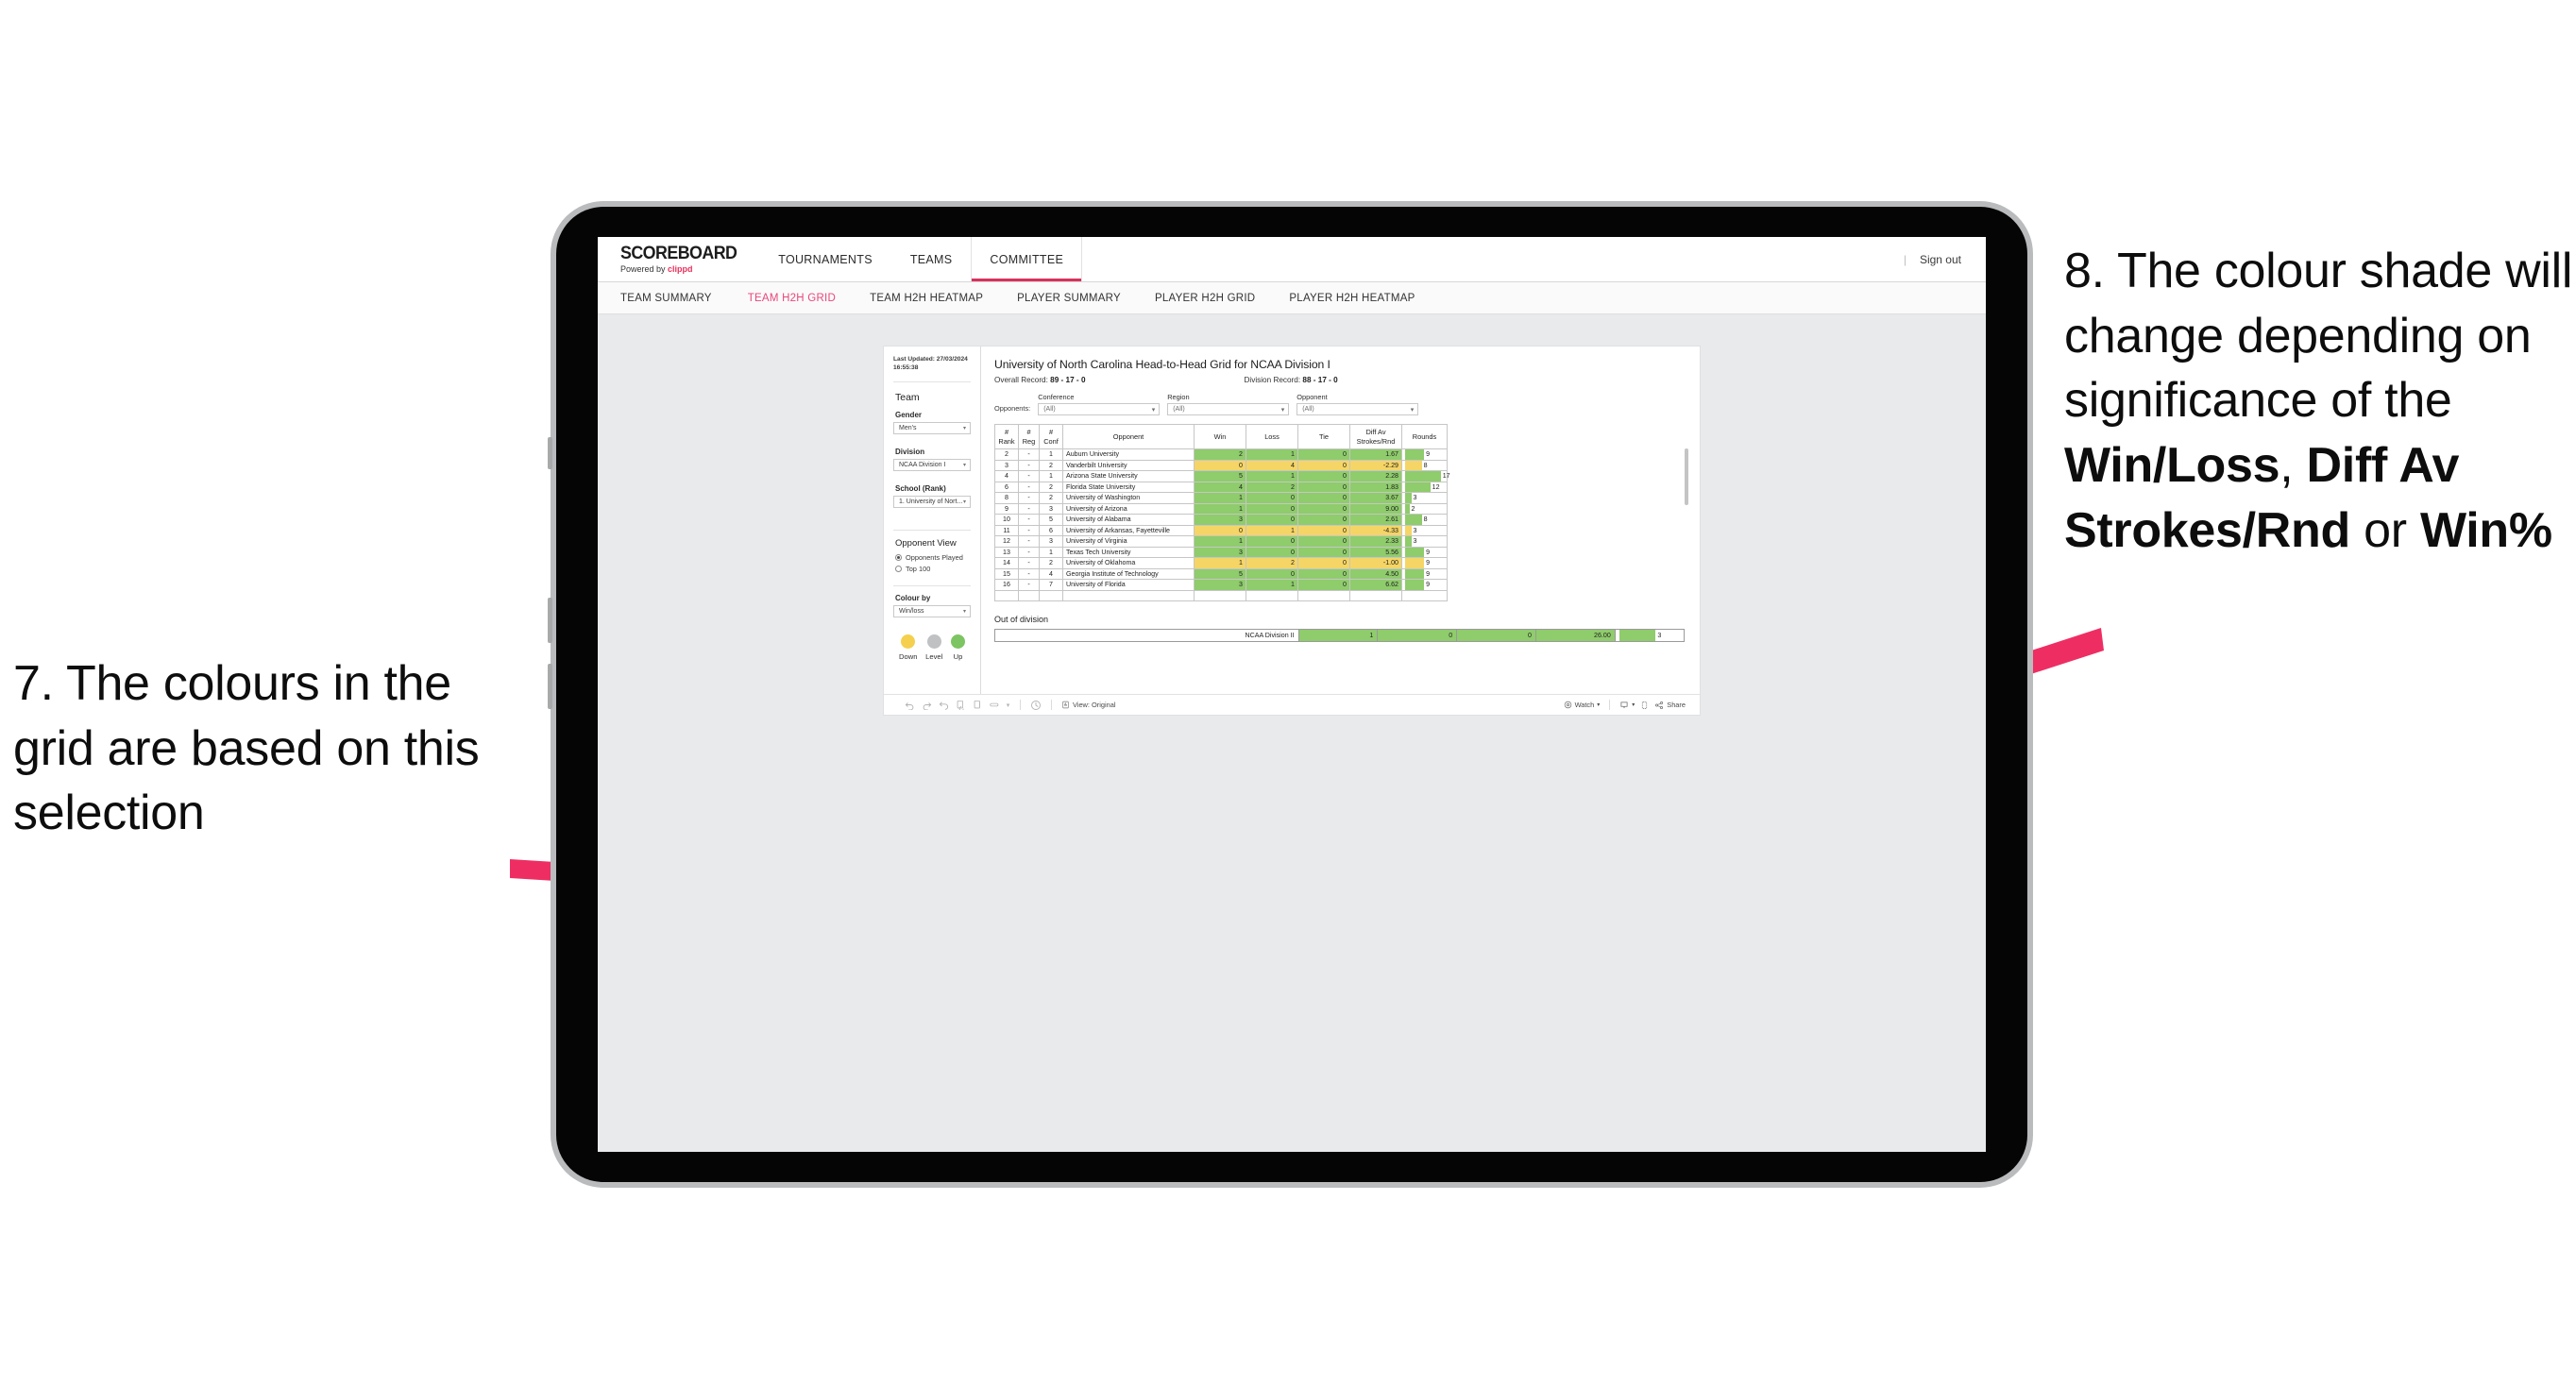 The height and width of the screenshot is (1386, 2576). I want to click on sign-out-link: Sign out, so click(1940, 260).